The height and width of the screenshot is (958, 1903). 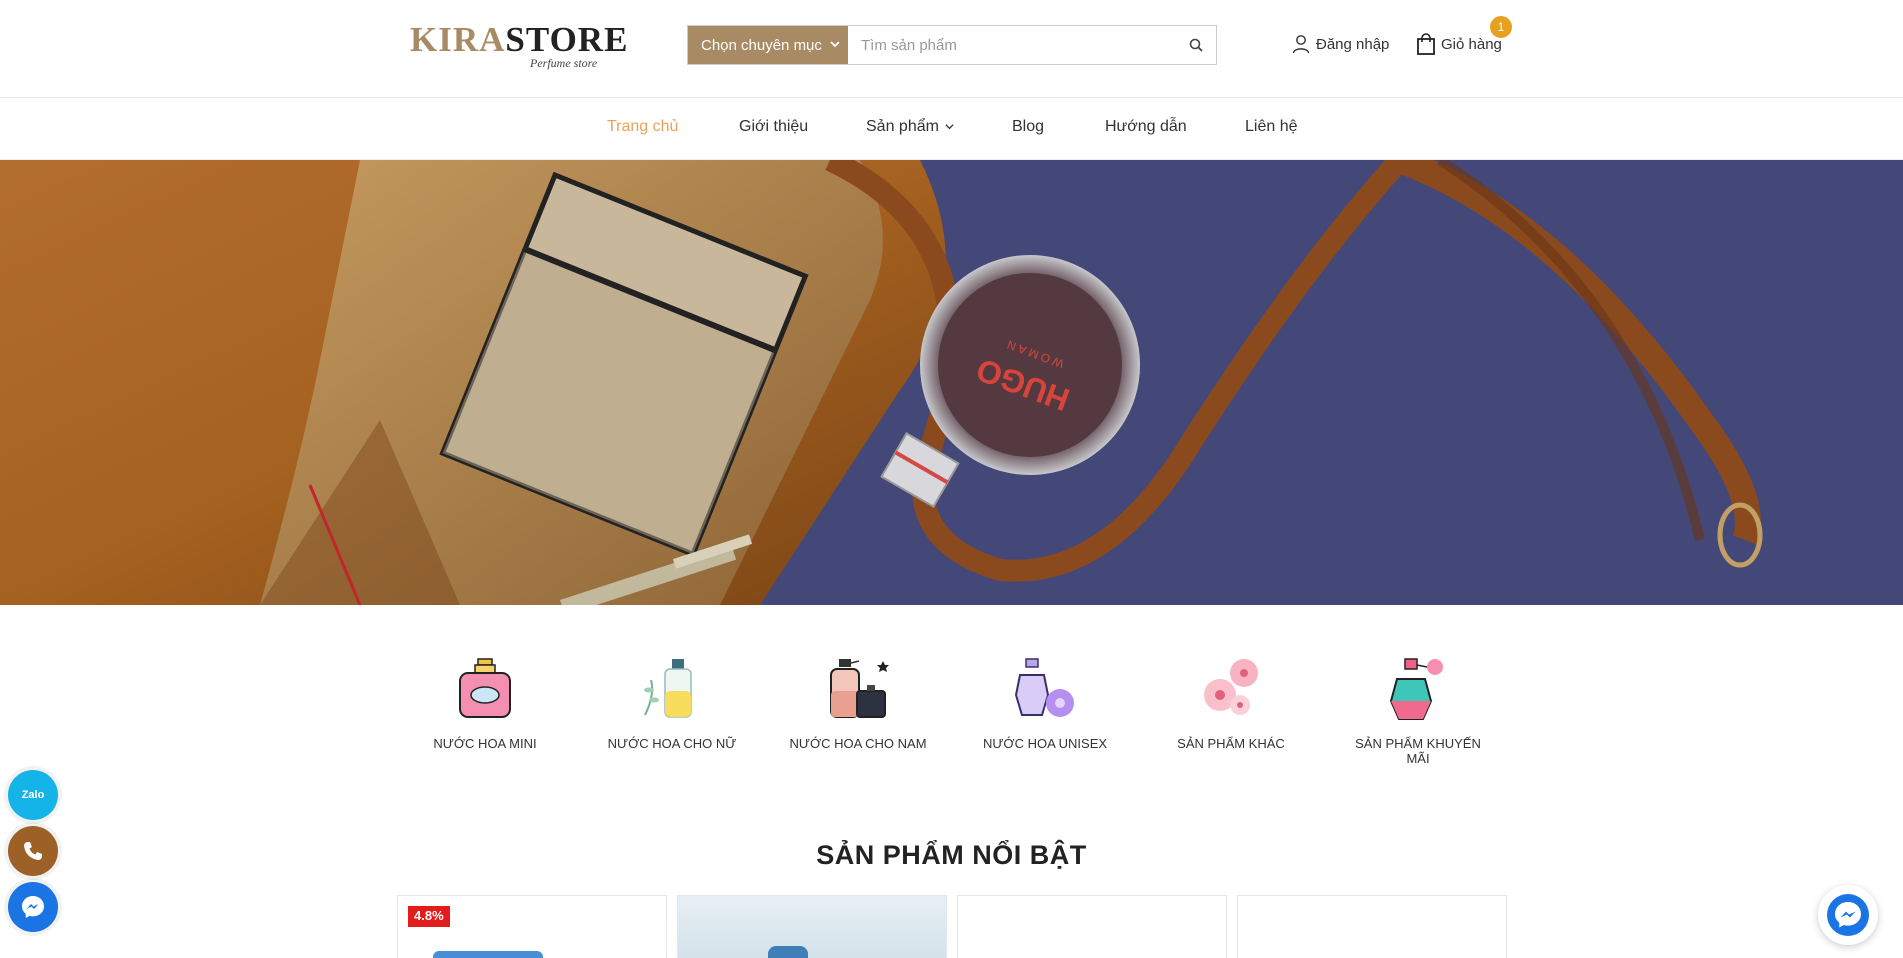 What do you see at coordinates (429, 916) in the screenshot?
I see `sale-badge: 4.8%` at bounding box center [429, 916].